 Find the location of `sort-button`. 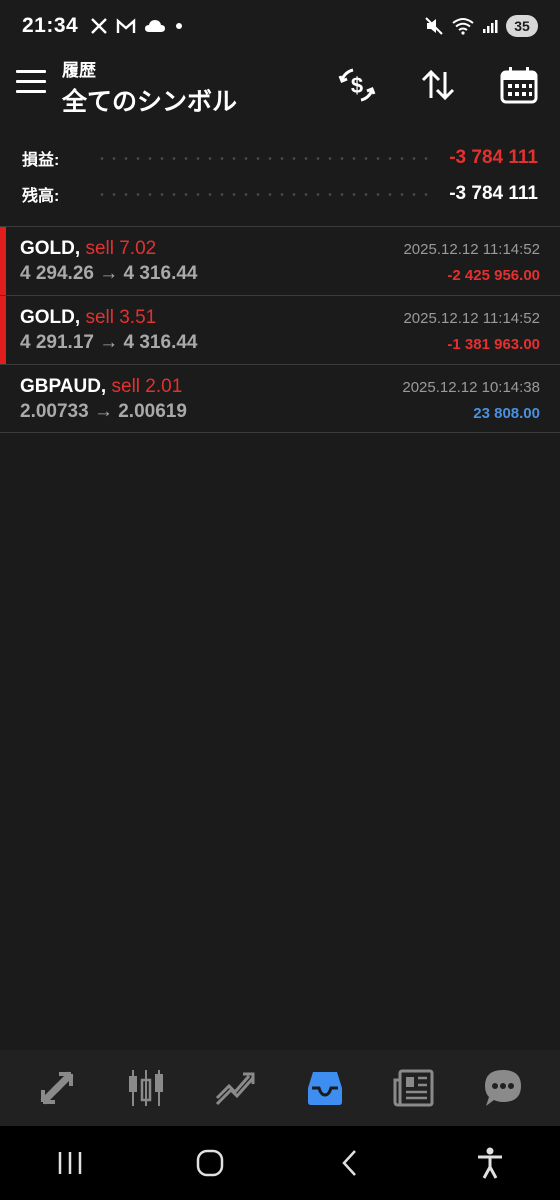

sort-button is located at coordinates (438, 85).